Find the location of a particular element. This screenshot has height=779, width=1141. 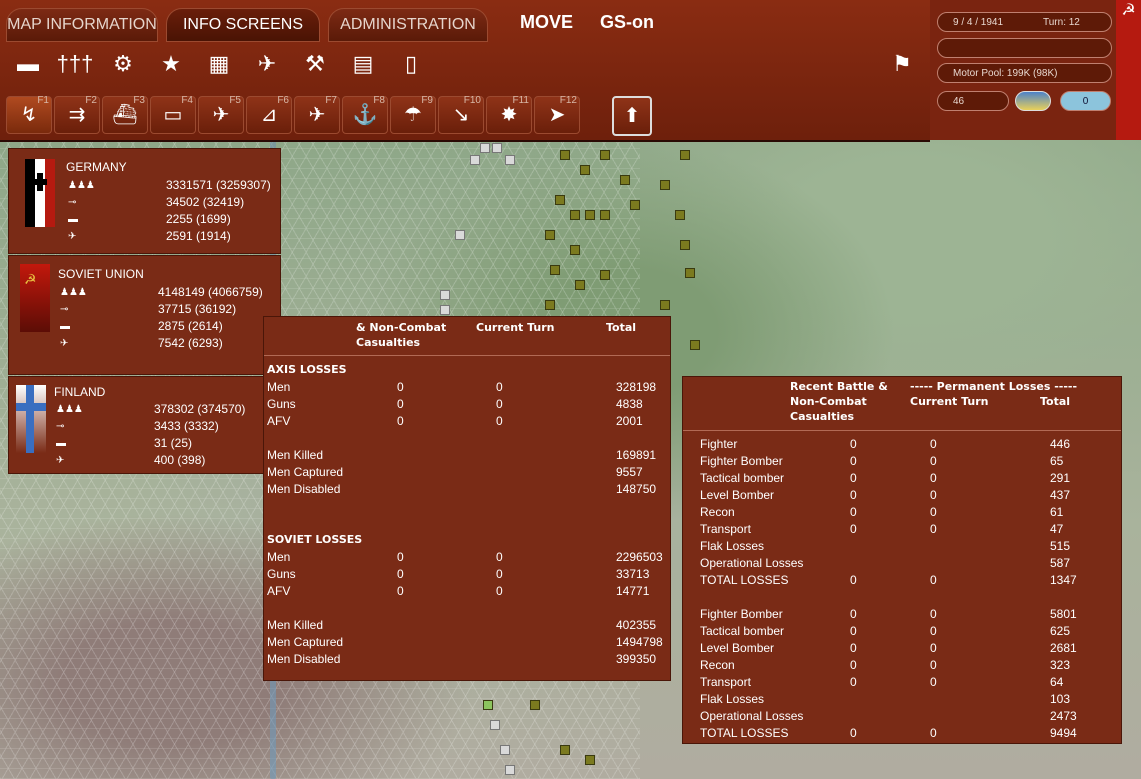

table-row: Recon 0 0 61 is located at coordinates (902, 512).